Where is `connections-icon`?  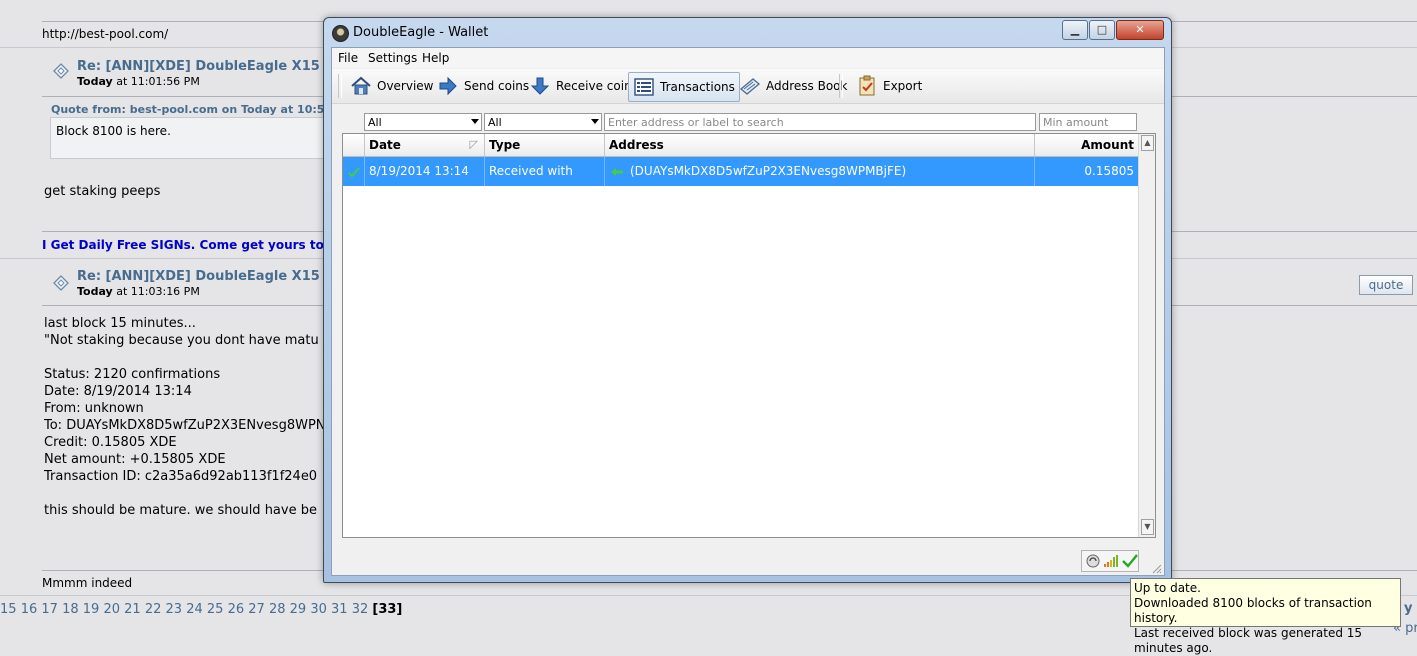
connections-icon is located at coordinates (1111, 561).